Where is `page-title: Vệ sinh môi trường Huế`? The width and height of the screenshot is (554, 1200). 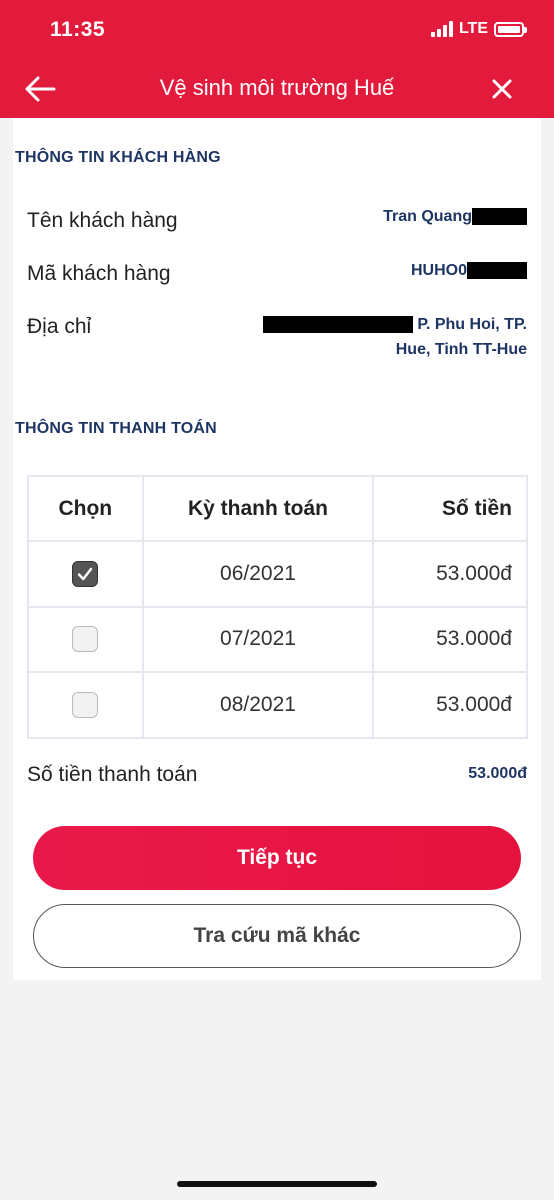
page-title: Vệ sinh môi trường Huế is located at coordinates (277, 87).